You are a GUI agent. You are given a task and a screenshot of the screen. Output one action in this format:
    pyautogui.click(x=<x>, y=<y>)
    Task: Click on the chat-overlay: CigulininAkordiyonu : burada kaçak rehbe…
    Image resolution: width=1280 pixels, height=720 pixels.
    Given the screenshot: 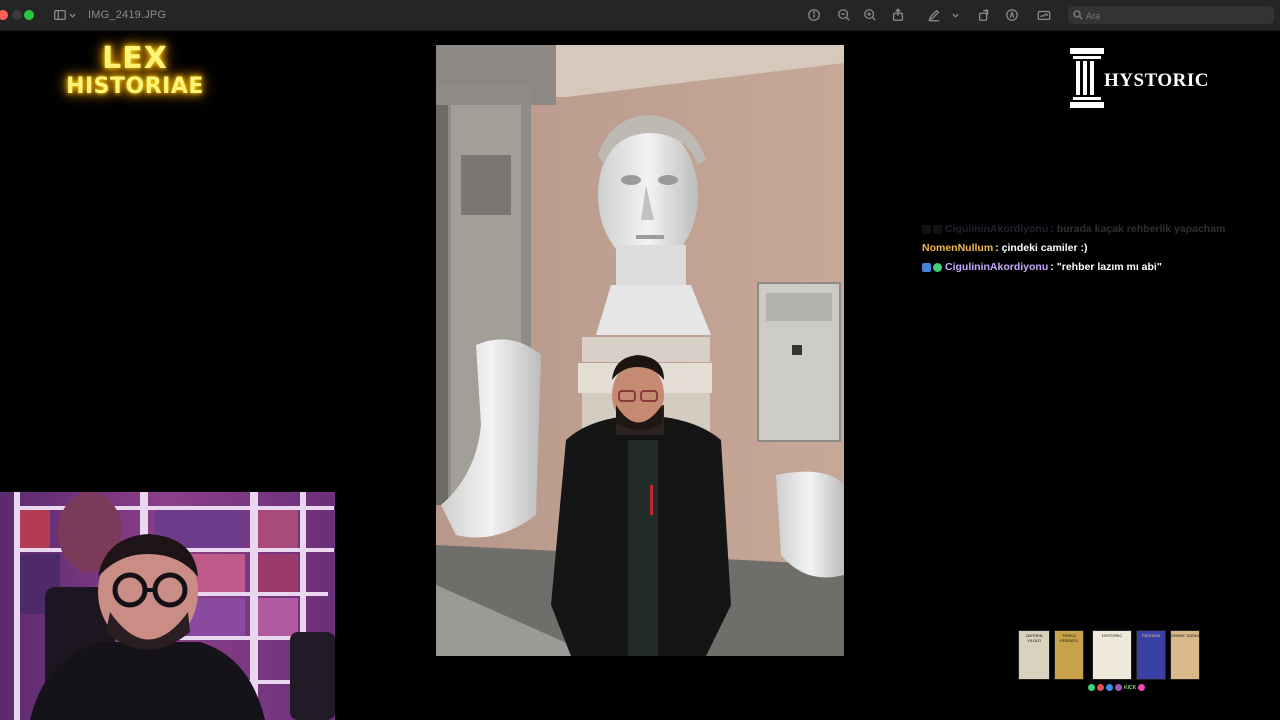 What is the action you would take?
    pyautogui.click(x=1092, y=248)
    